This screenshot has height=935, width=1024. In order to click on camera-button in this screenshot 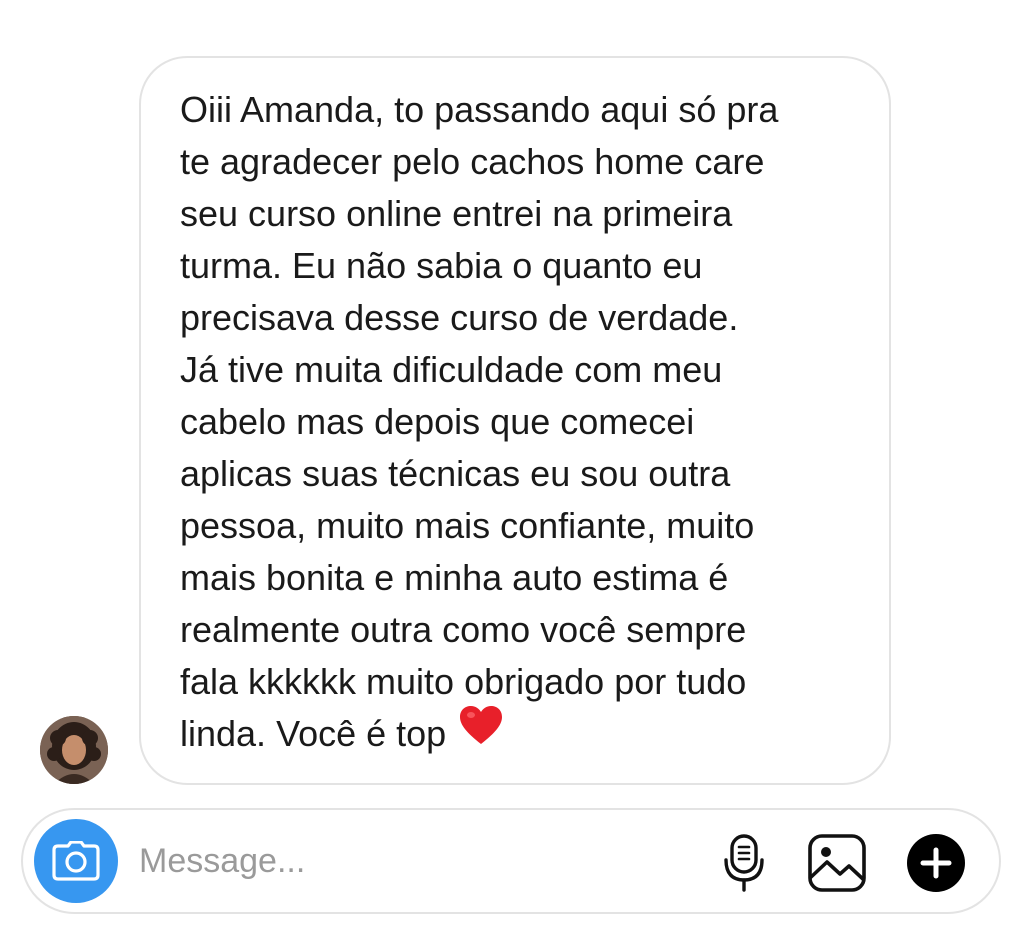, I will do `click(76, 861)`.